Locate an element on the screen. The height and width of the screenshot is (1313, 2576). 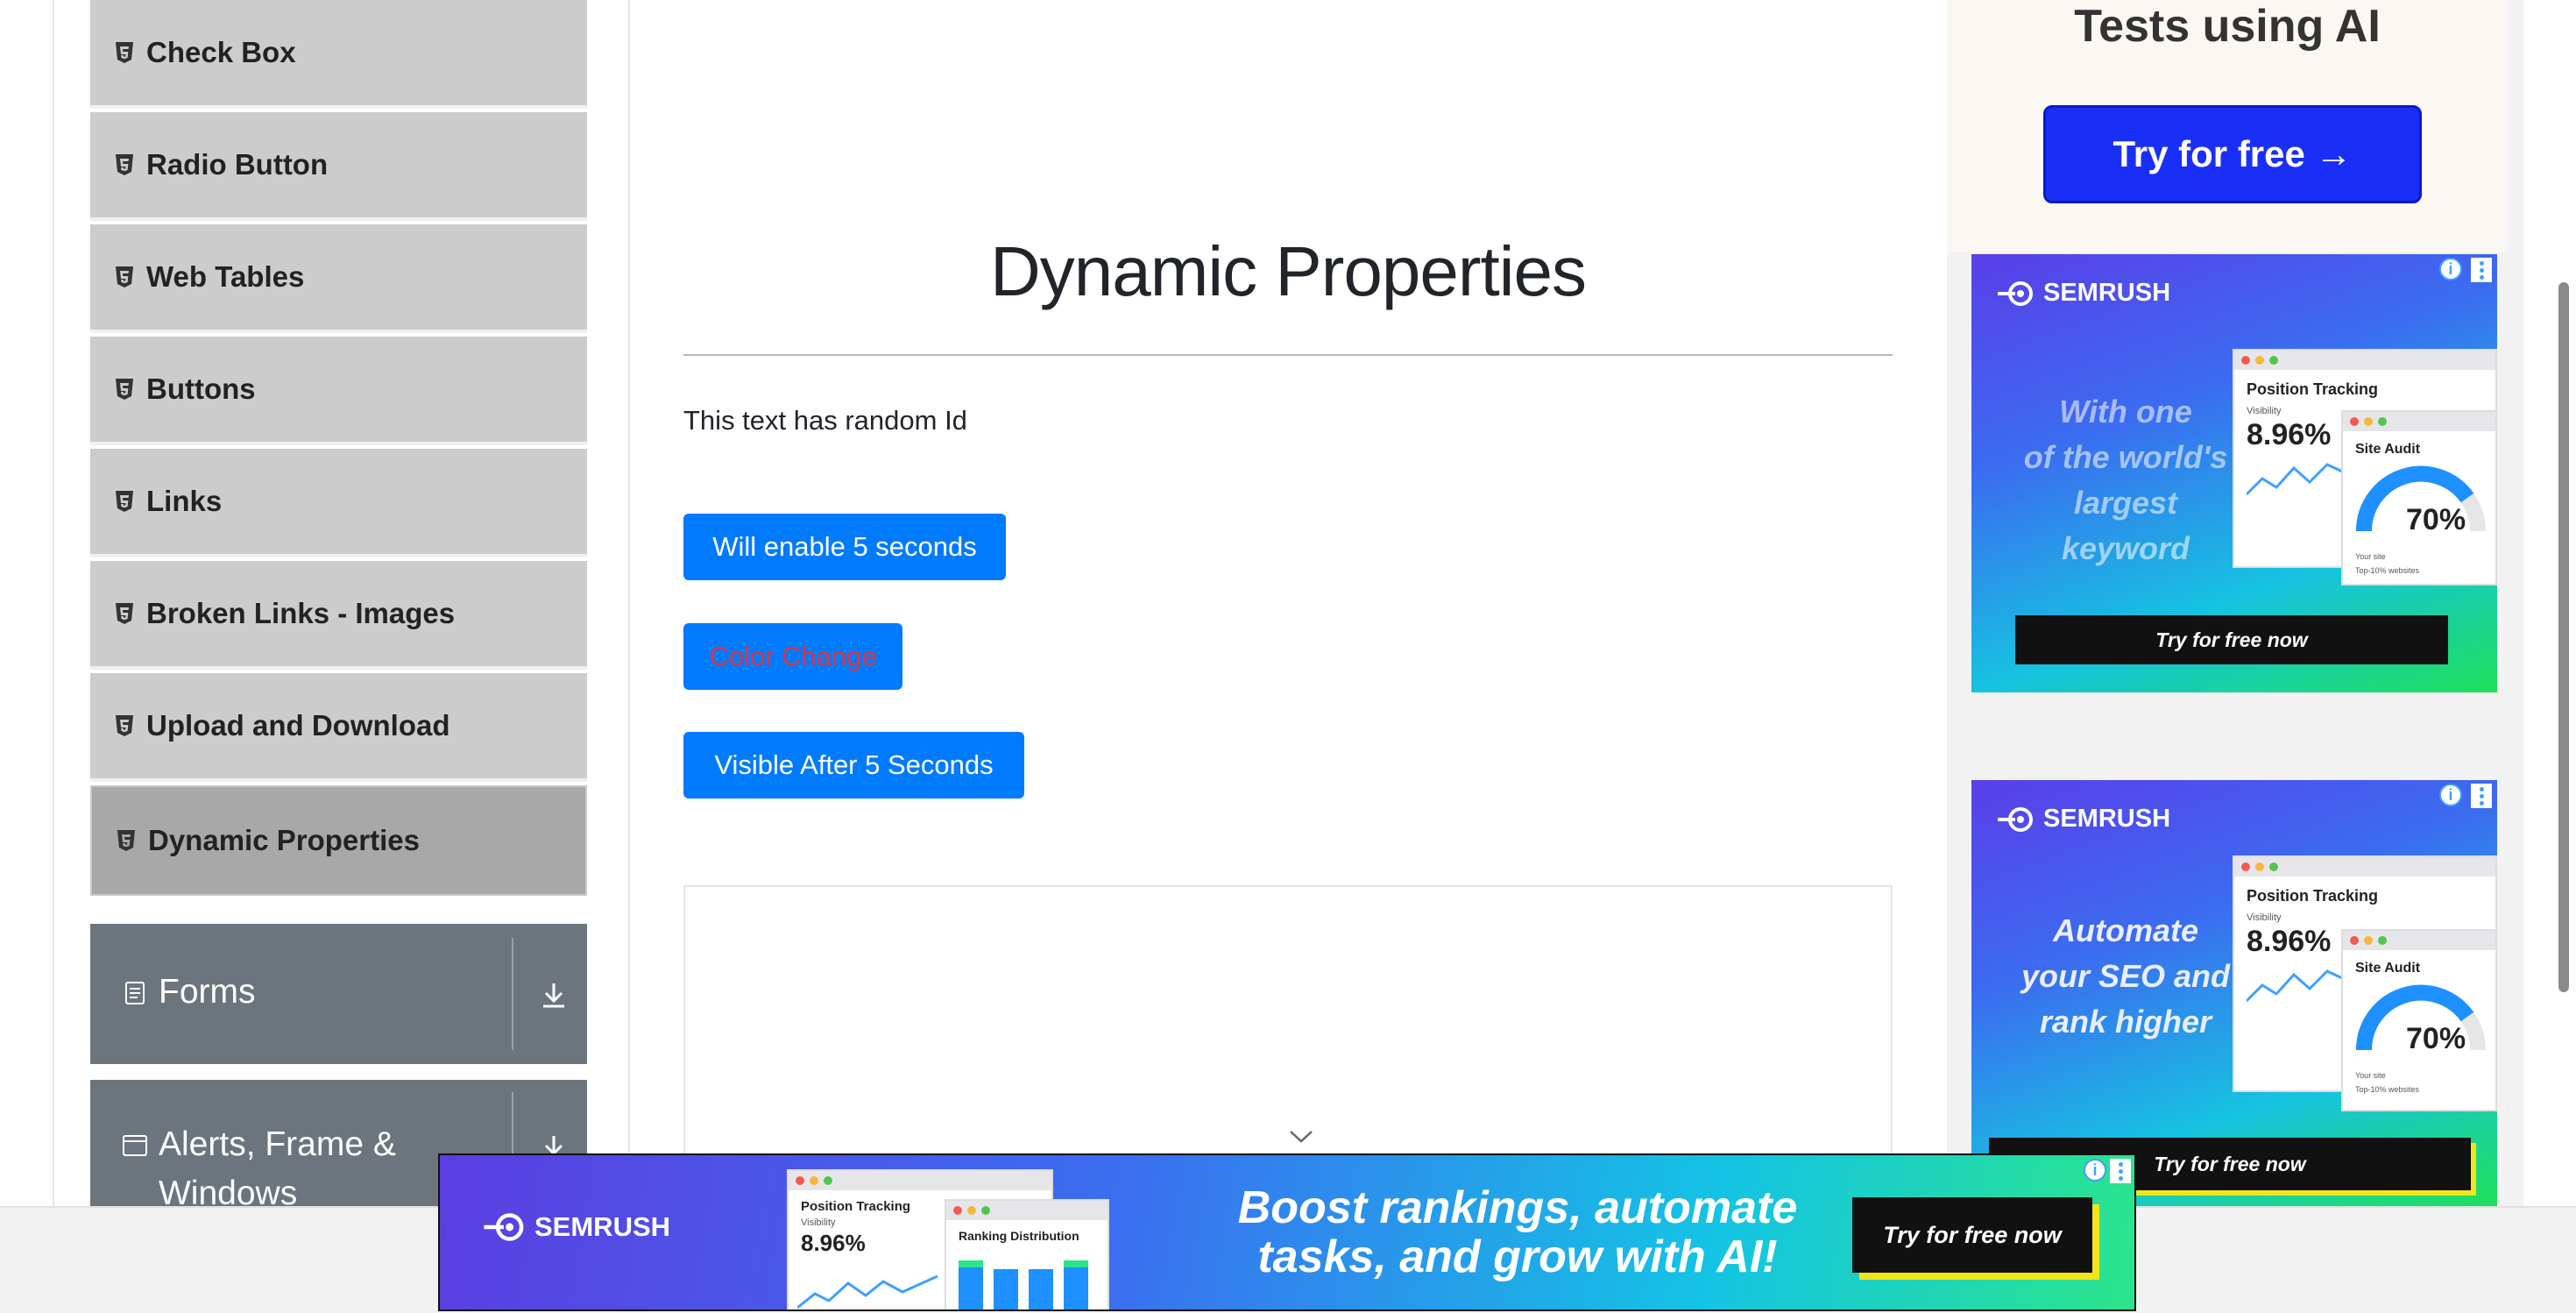
group-label-alerts-line2: Windows is located at coordinates (228, 1190).